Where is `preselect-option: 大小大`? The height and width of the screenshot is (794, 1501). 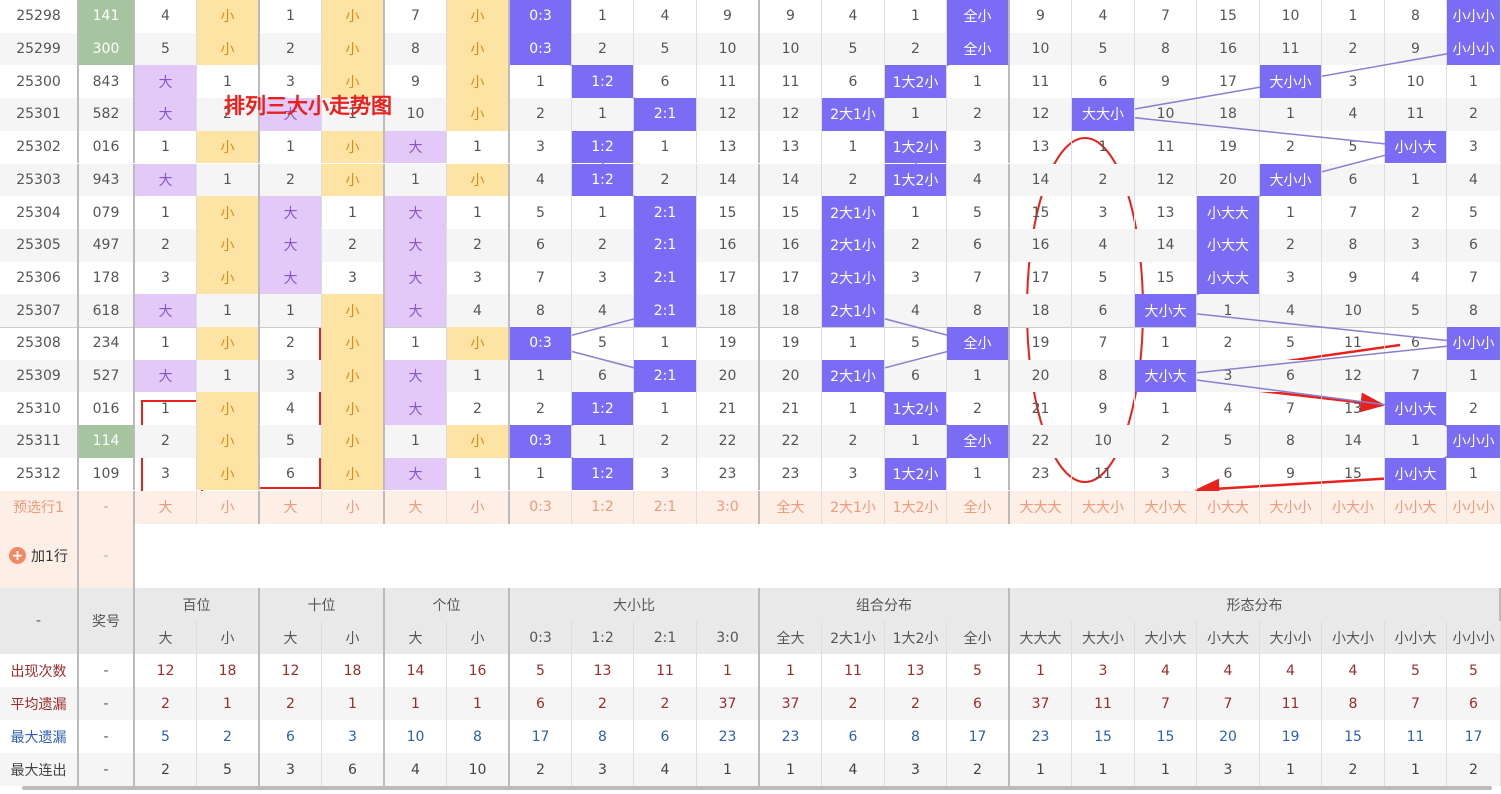 preselect-option: 大小大 is located at coordinates (1166, 507).